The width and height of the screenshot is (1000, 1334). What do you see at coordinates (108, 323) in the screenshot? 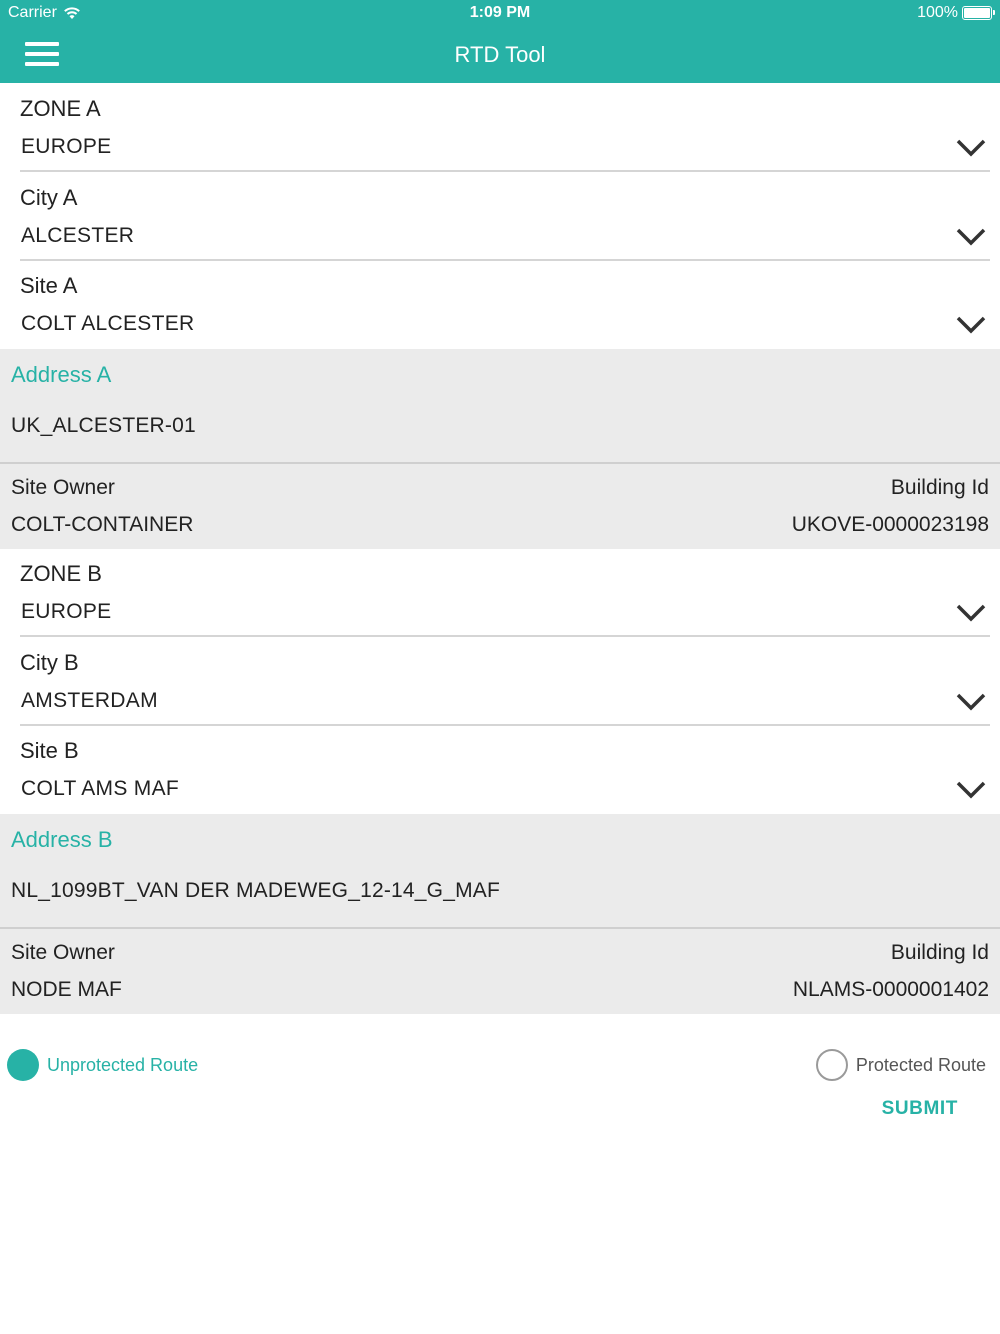
I see `site-a-value: COLT ALCESTER` at bounding box center [108, 323].